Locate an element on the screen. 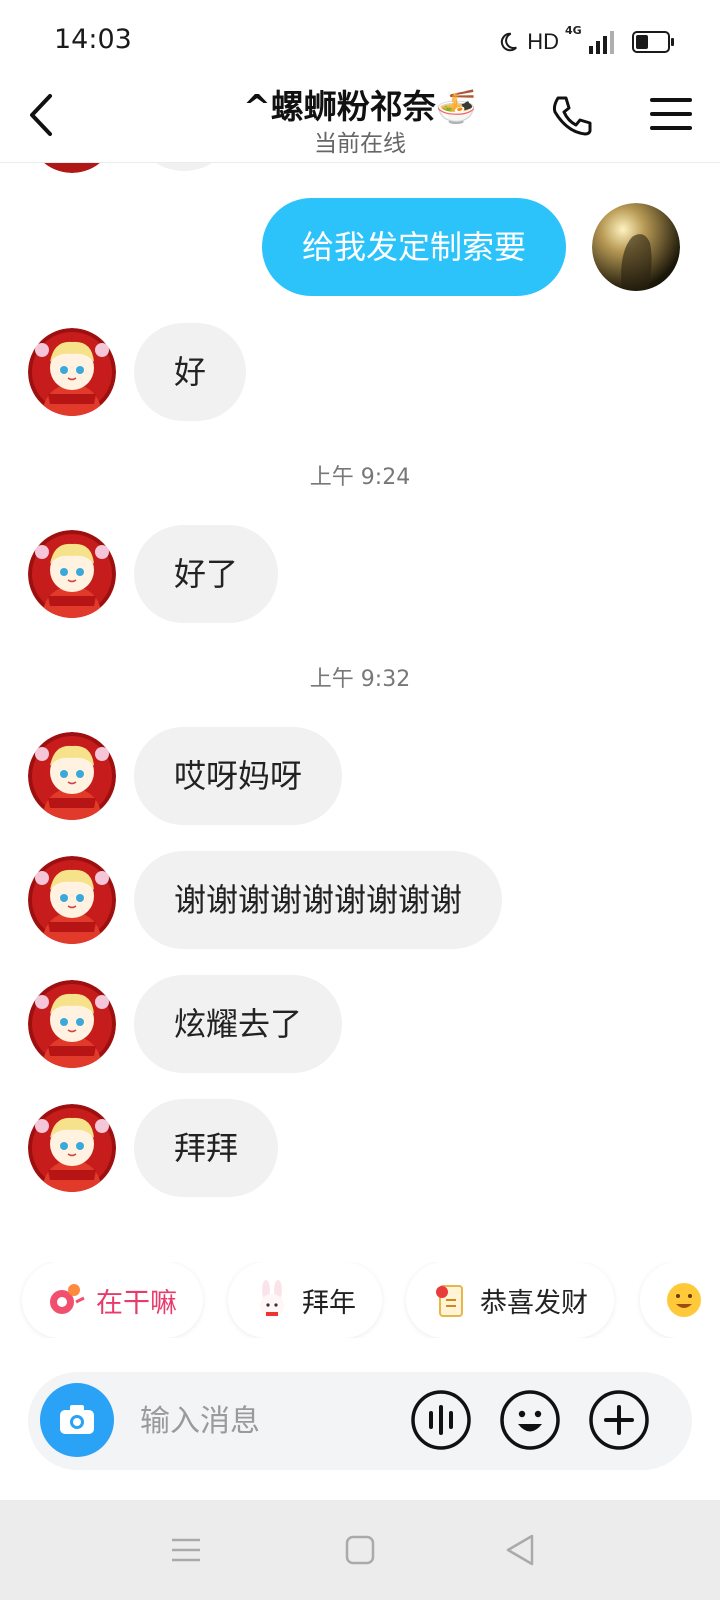  phone-call-icon is located at coordinates (572, 116).